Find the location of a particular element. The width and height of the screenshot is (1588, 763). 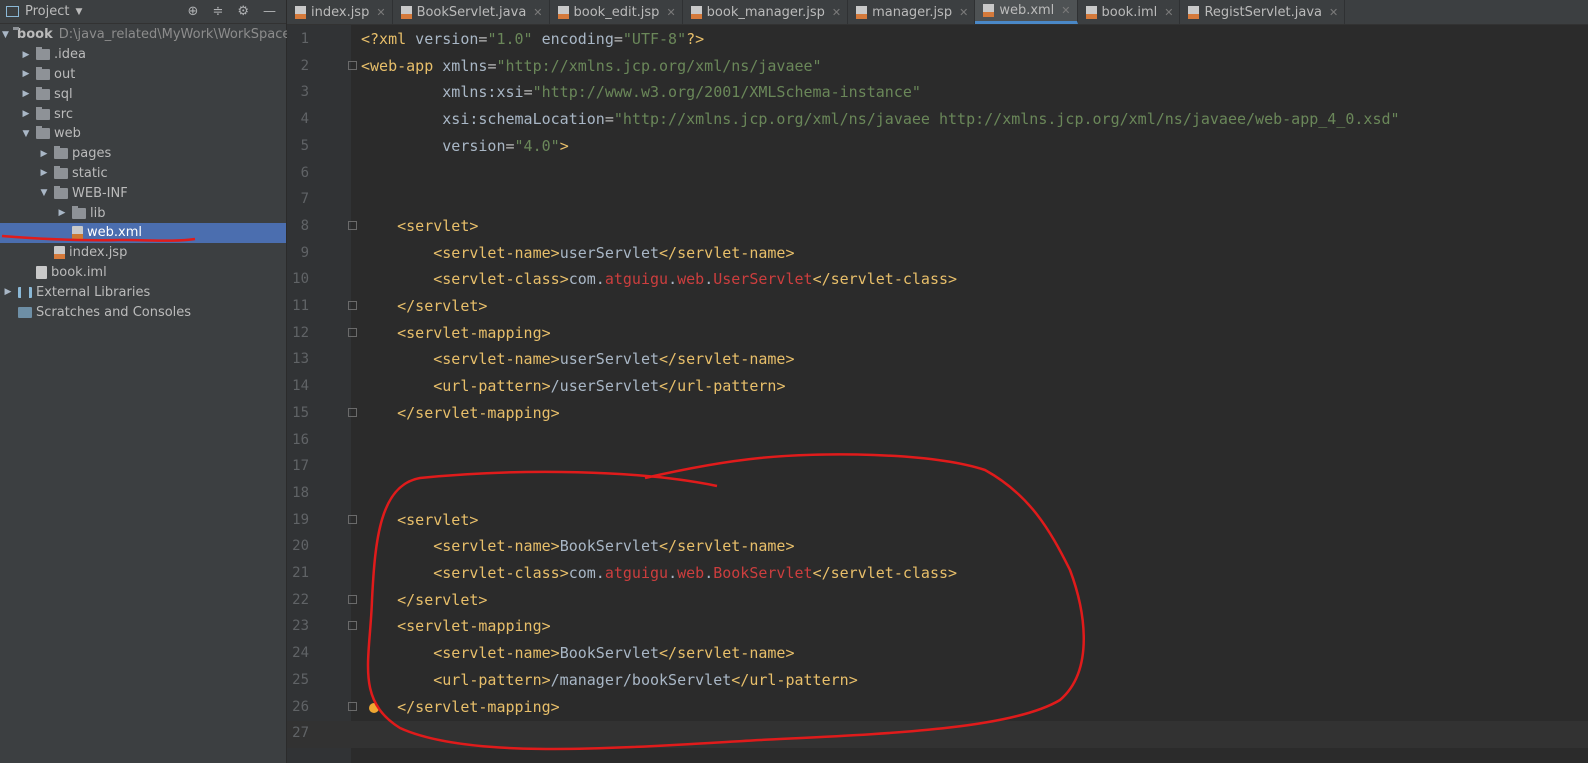

code-line: 22 </servlet> is located at coordinates (937, 601).